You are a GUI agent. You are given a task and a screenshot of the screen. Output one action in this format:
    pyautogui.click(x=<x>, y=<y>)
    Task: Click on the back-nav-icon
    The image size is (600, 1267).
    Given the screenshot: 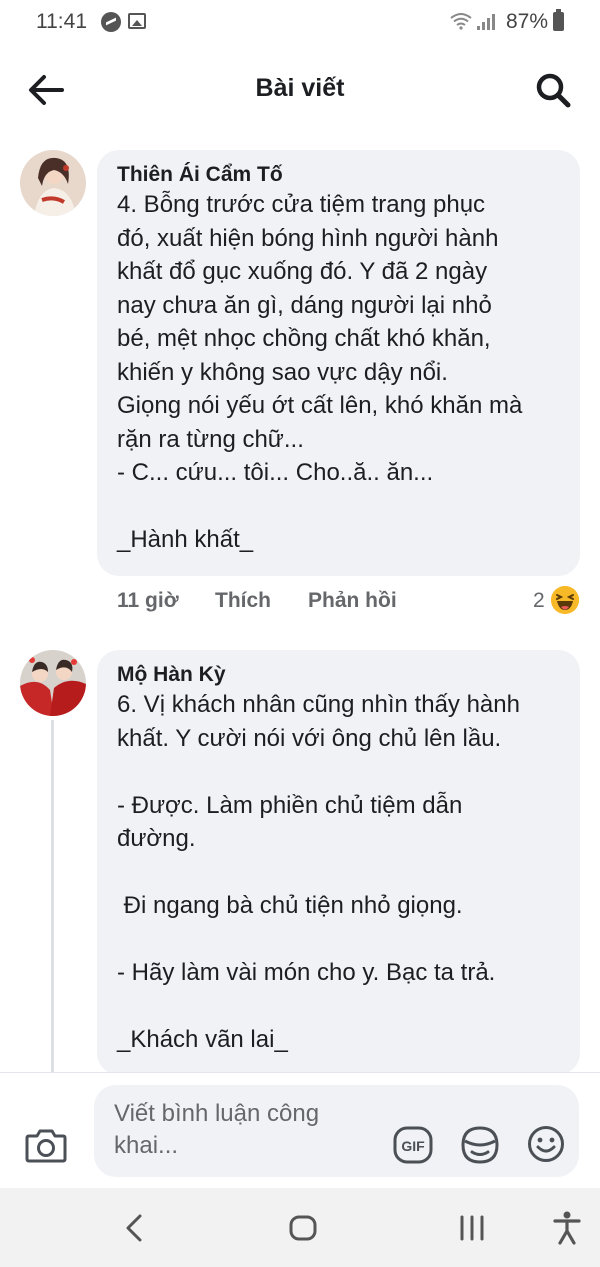 What is the action you would take?
    pyautogui.click(x=134, y=1228)
    